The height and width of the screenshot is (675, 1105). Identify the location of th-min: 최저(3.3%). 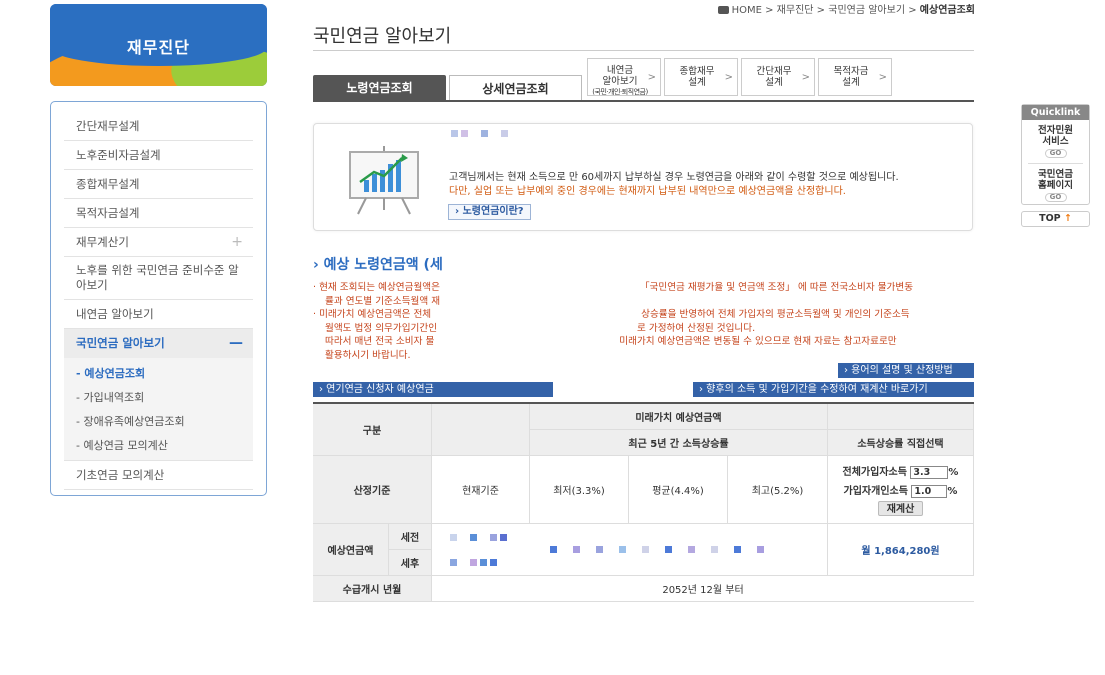
(579, 490).